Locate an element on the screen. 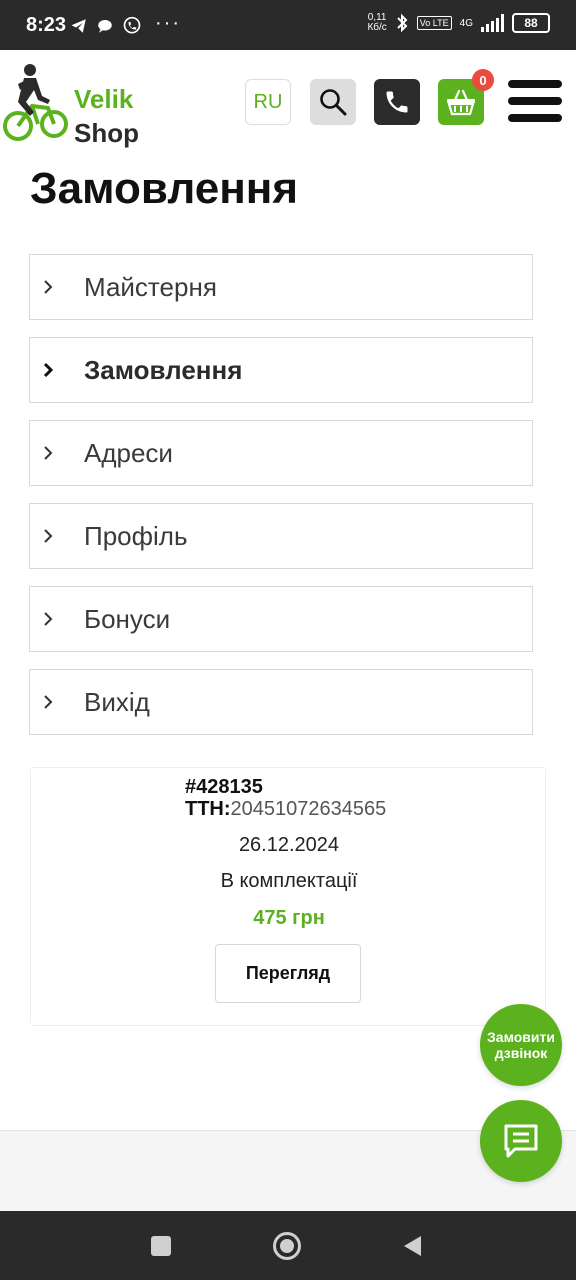 The width and height of the screenshot is (576, 1280). recents-button is located at coordinates (161, 1246).